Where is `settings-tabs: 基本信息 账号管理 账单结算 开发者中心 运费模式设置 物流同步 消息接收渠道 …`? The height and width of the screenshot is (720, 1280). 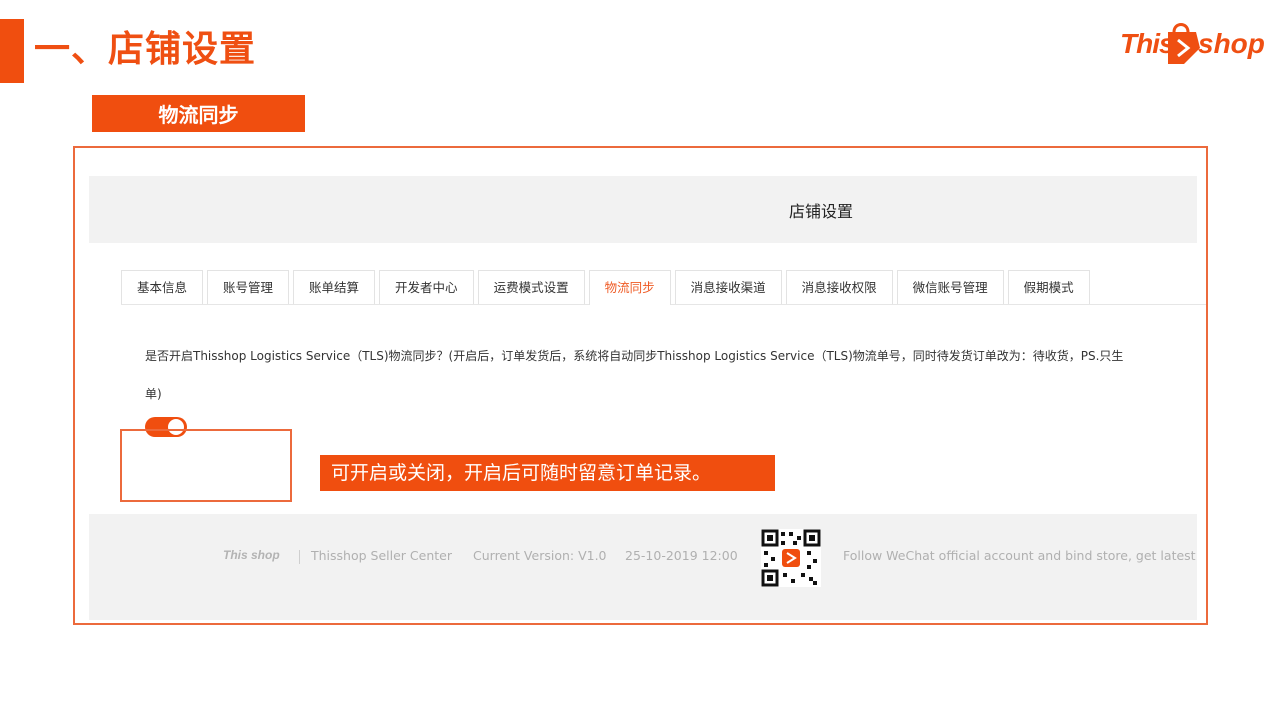
settings-tabs: 基本信息 账号管理 账单结算 开发者中心 运费模式设置 物流同步 消息接收渠道 … is located at coordinates (663, 287).